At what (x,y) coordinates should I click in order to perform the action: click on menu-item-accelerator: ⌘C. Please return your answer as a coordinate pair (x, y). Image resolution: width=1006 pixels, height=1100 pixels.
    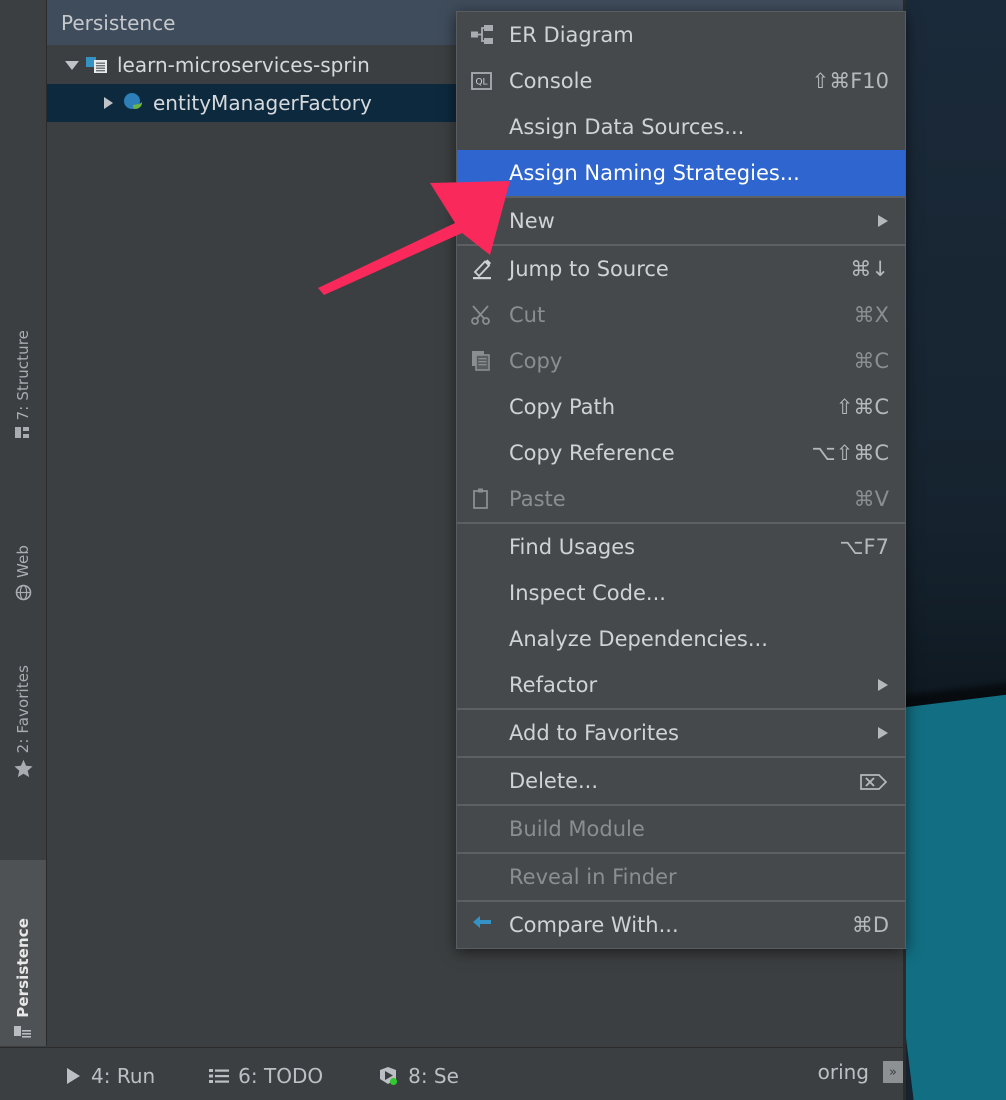
    Looking at the image, I should click on (871, 361).